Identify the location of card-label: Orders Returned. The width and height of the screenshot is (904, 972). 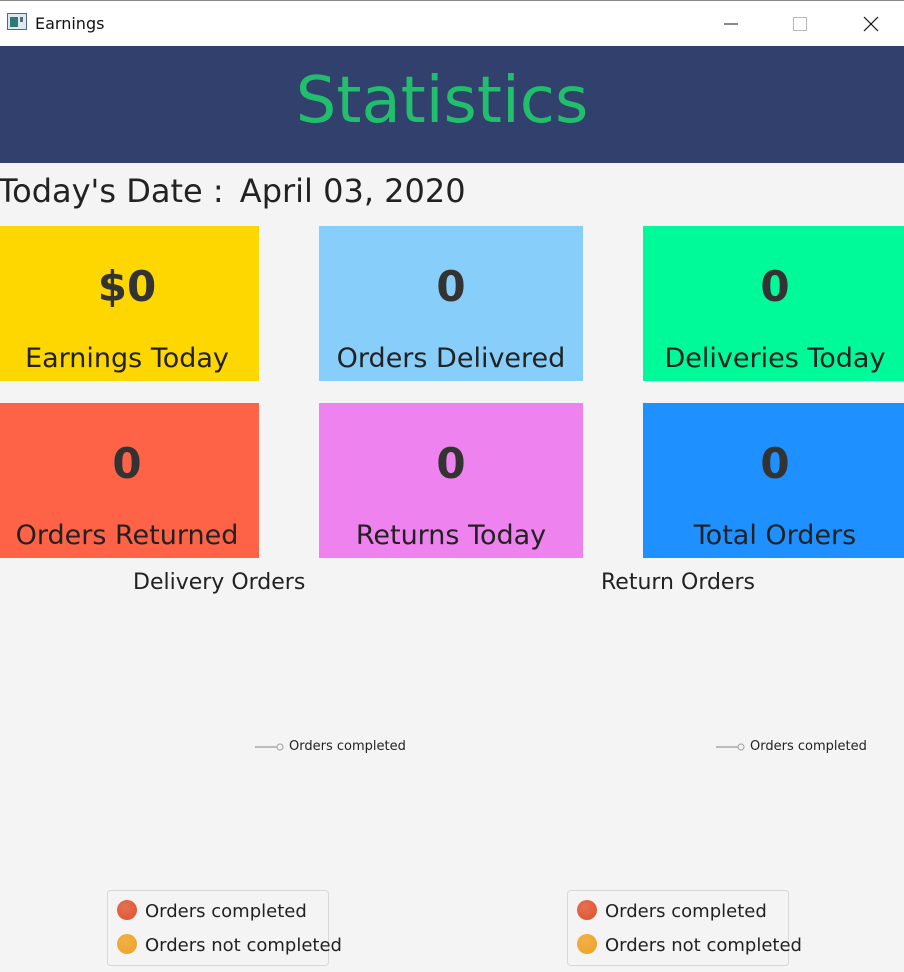
(127, 535).